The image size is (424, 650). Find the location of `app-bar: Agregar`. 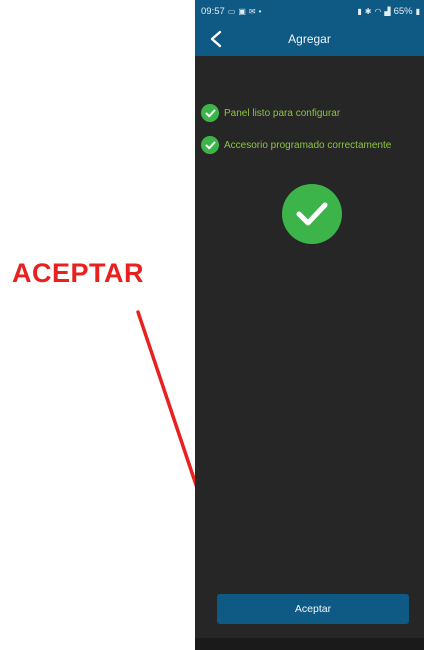

app-bar: Agregar is located at coordinates (309, 39).